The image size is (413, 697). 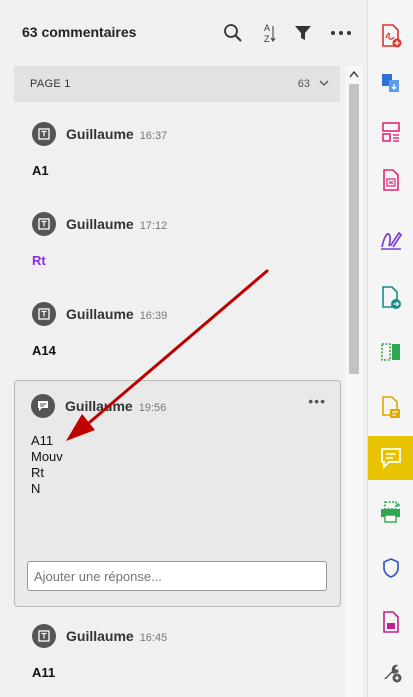 I want to click on tools-rail, so click(x=390, y=348).